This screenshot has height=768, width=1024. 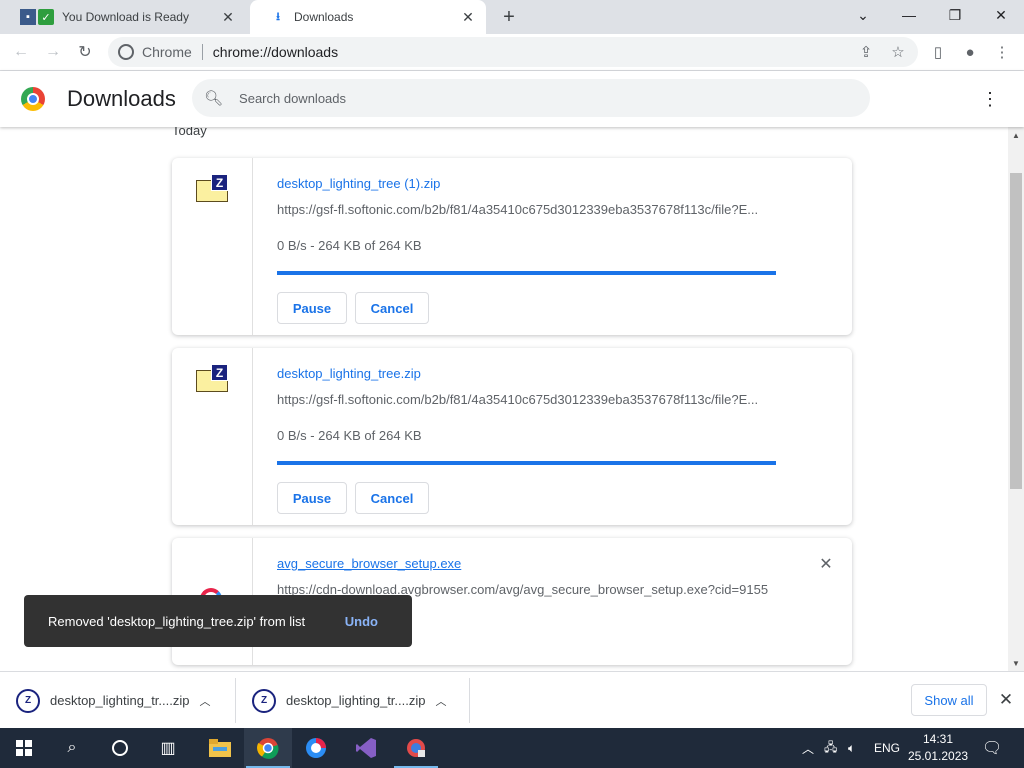 I want to click on chrome-logo-icon, so click(x=33, y=99).